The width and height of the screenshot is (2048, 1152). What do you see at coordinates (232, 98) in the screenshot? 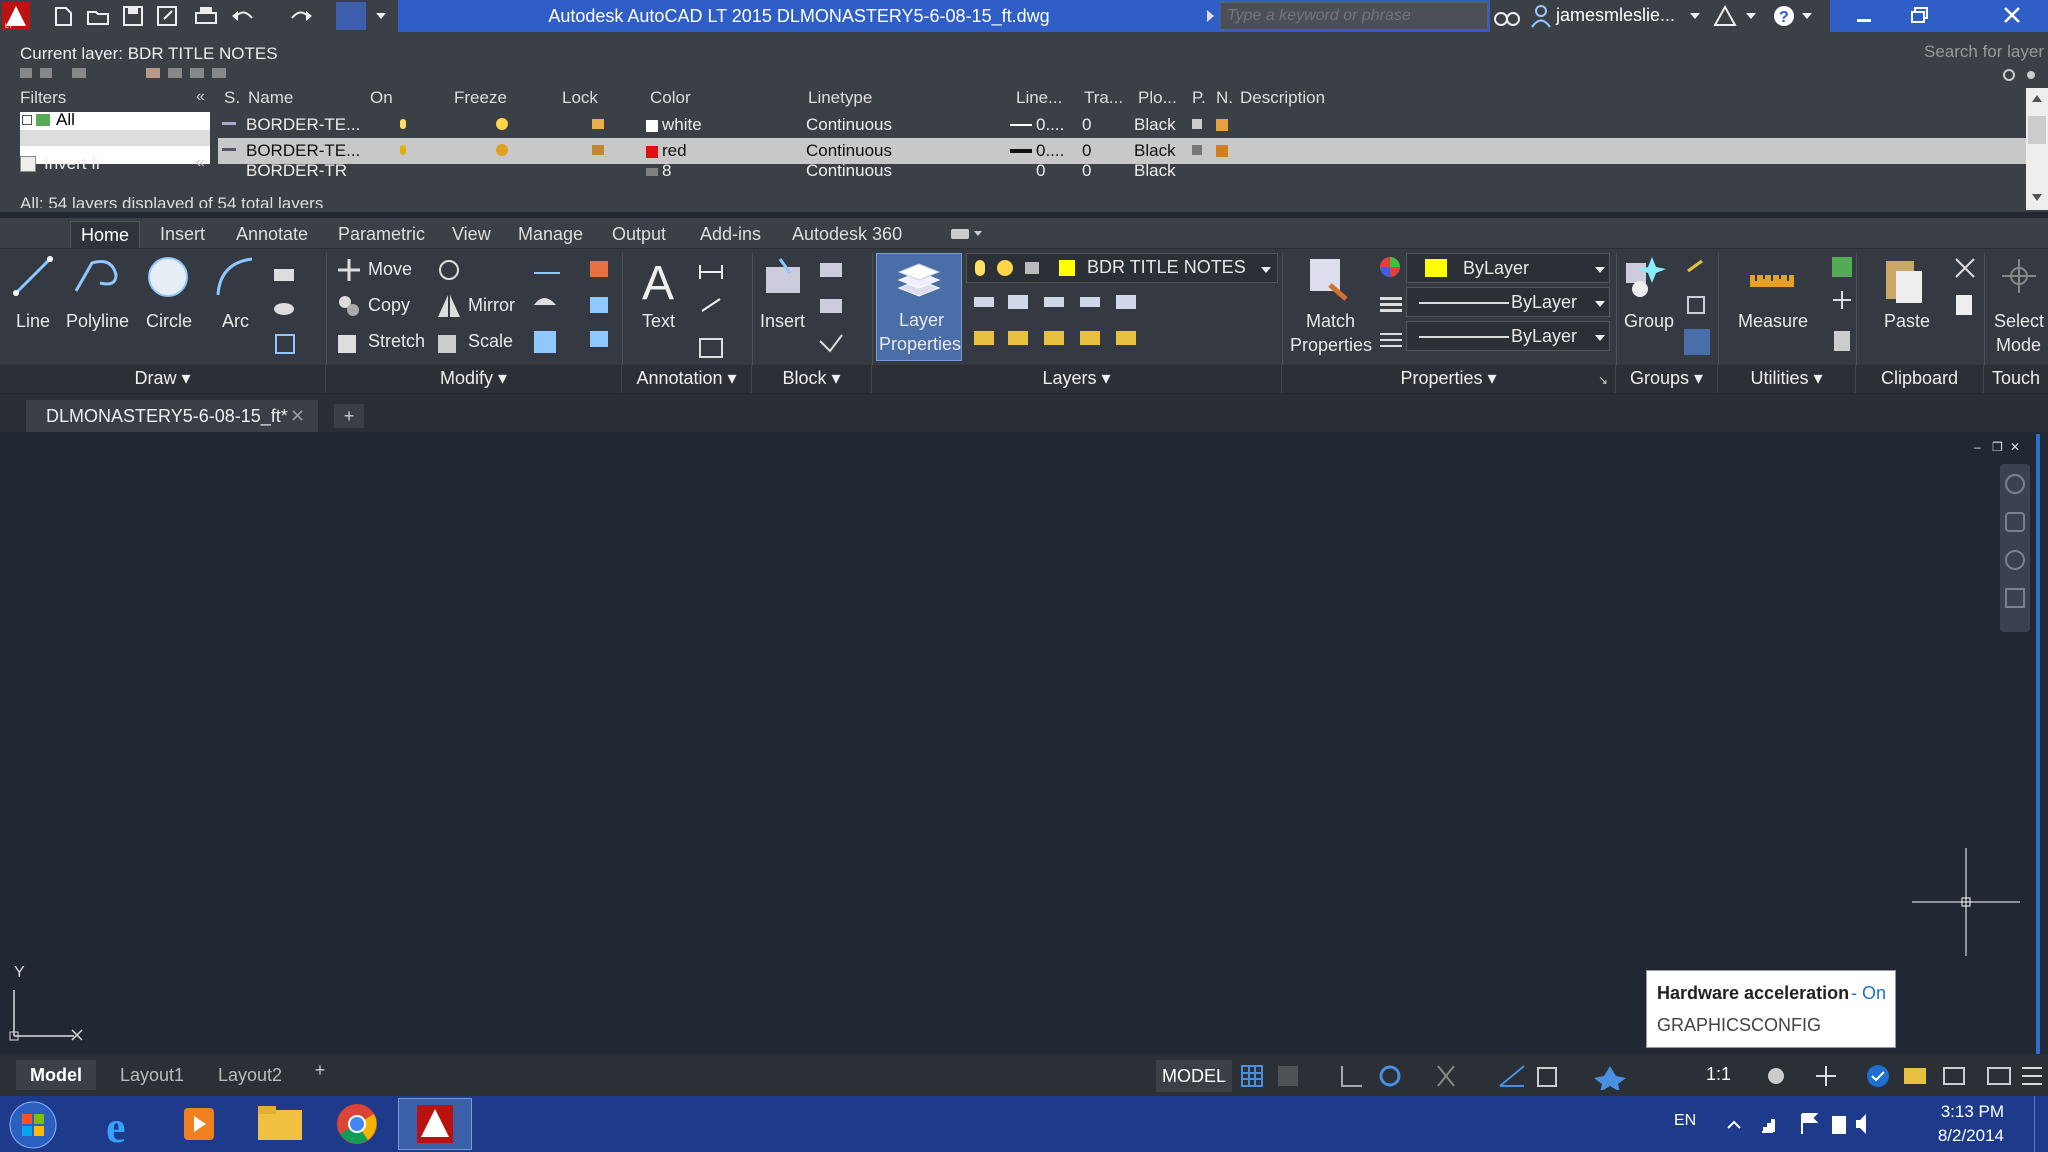
I see `col-status: S.` at bounding box center [232, 98].